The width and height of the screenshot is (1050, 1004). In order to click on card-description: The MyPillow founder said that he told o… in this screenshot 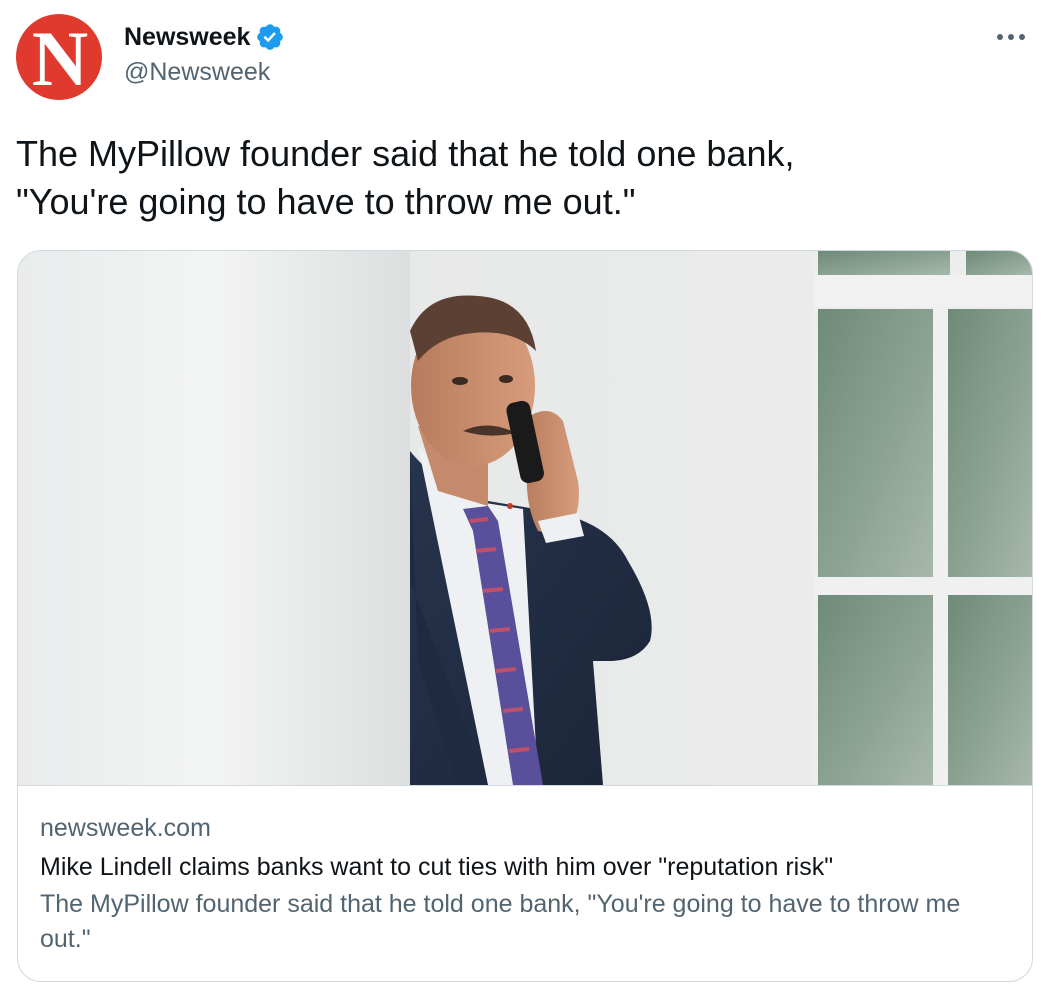, I will do `click(500, 921)`.